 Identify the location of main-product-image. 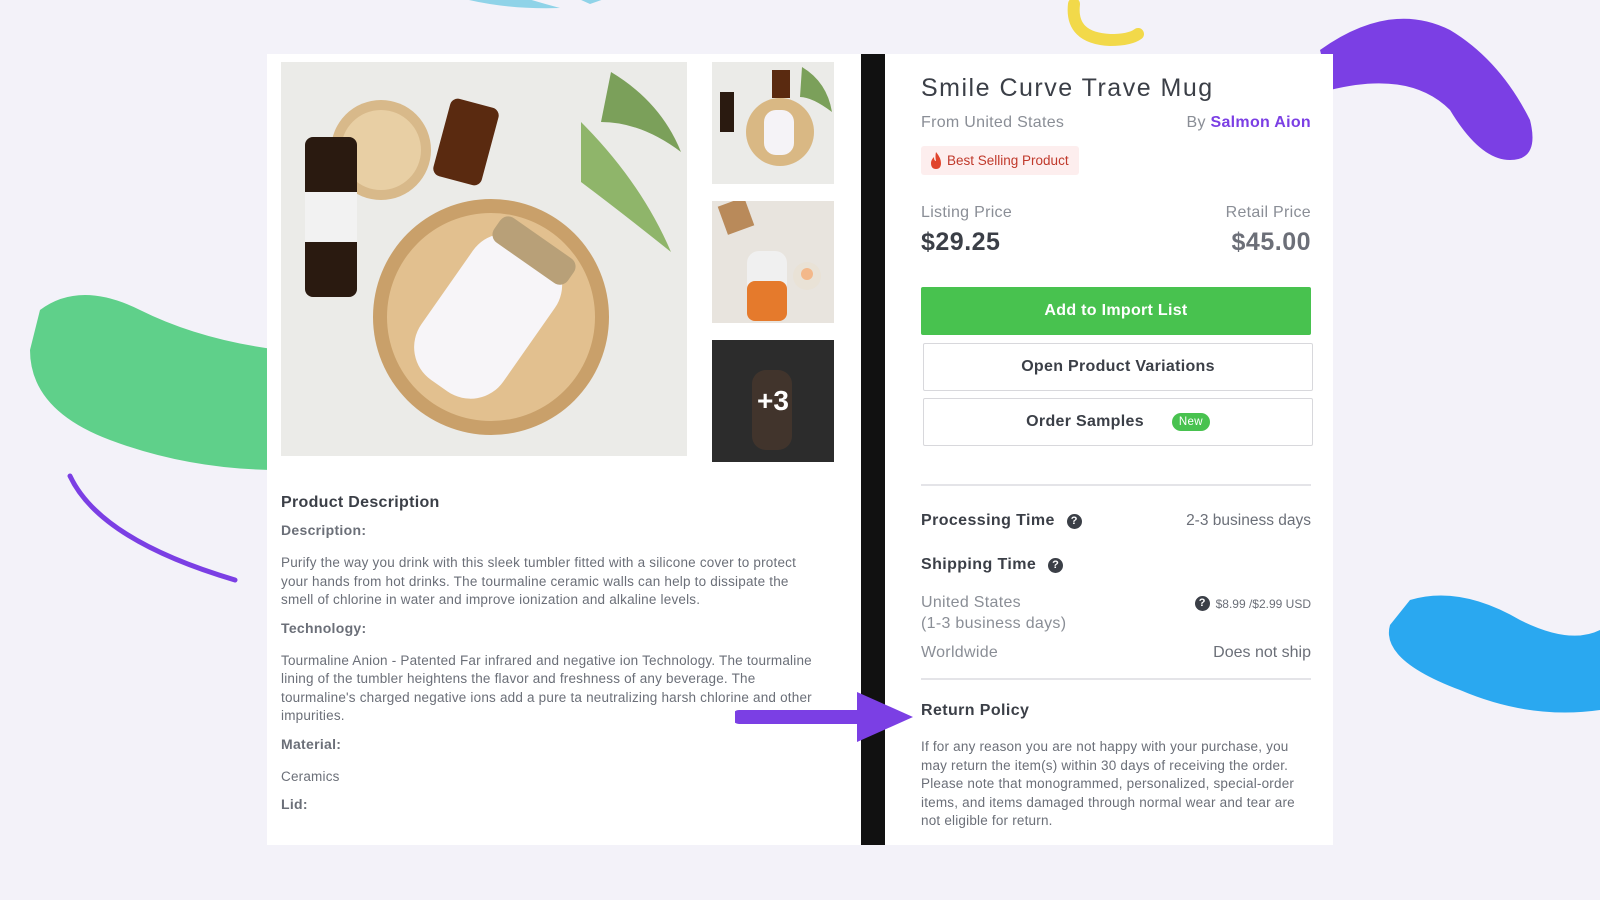
(484, 259).